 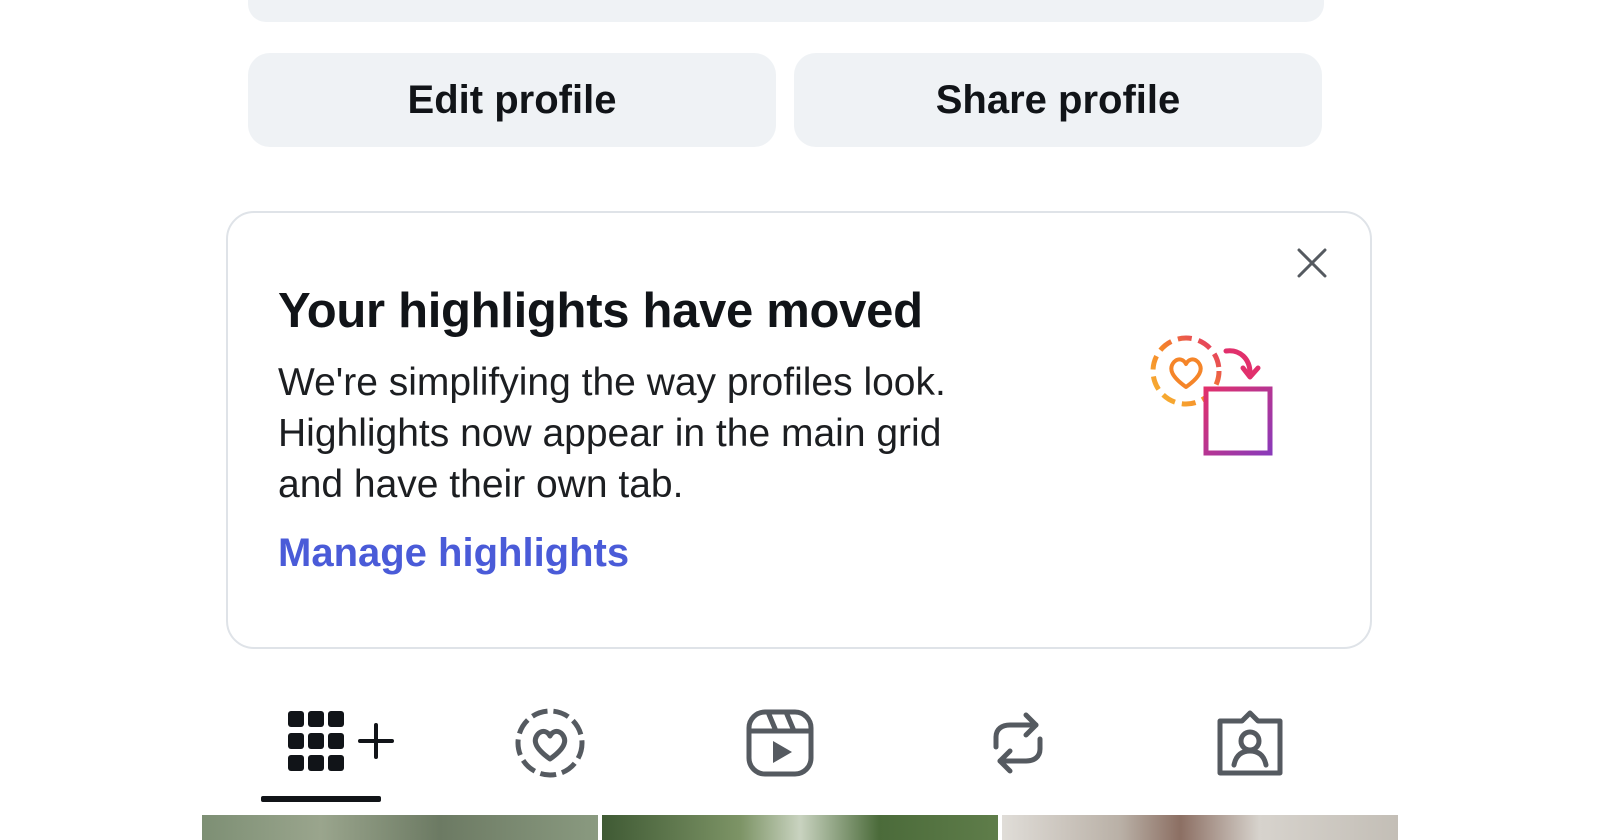 What do you see at coordinates (1058, 100) in the screenshot?
I see `share-profile-button: Share profile` at bounding box center [1058, 100].